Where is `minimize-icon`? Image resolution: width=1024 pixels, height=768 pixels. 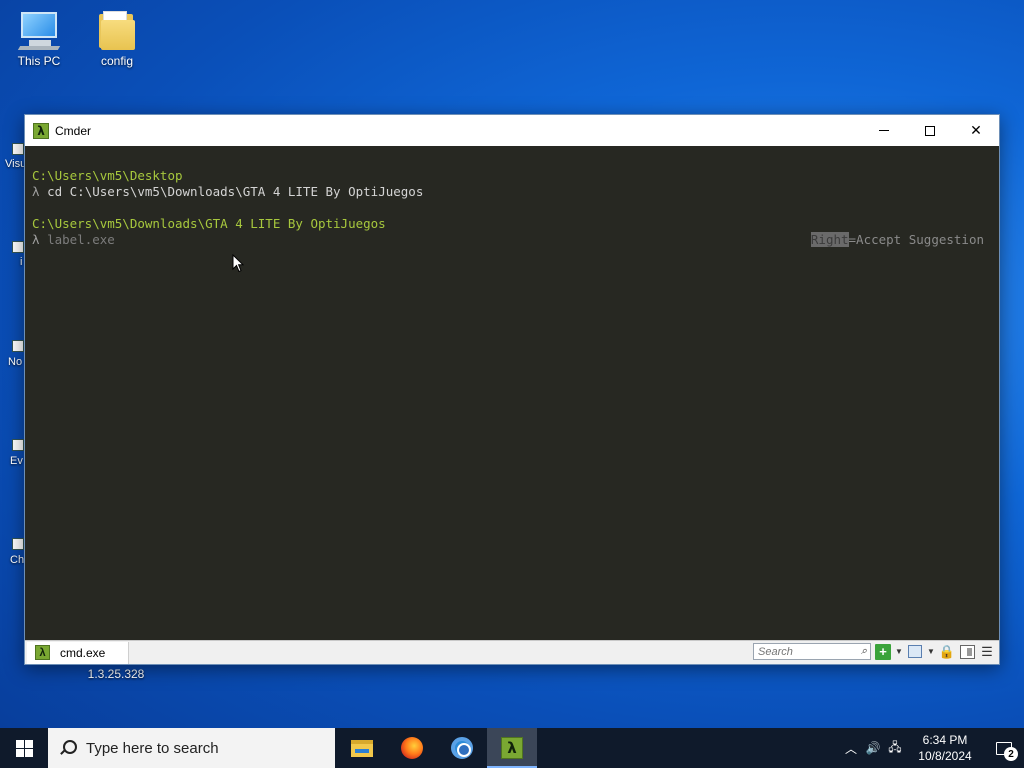 minimize-icon is located at coordinates (884, 130).